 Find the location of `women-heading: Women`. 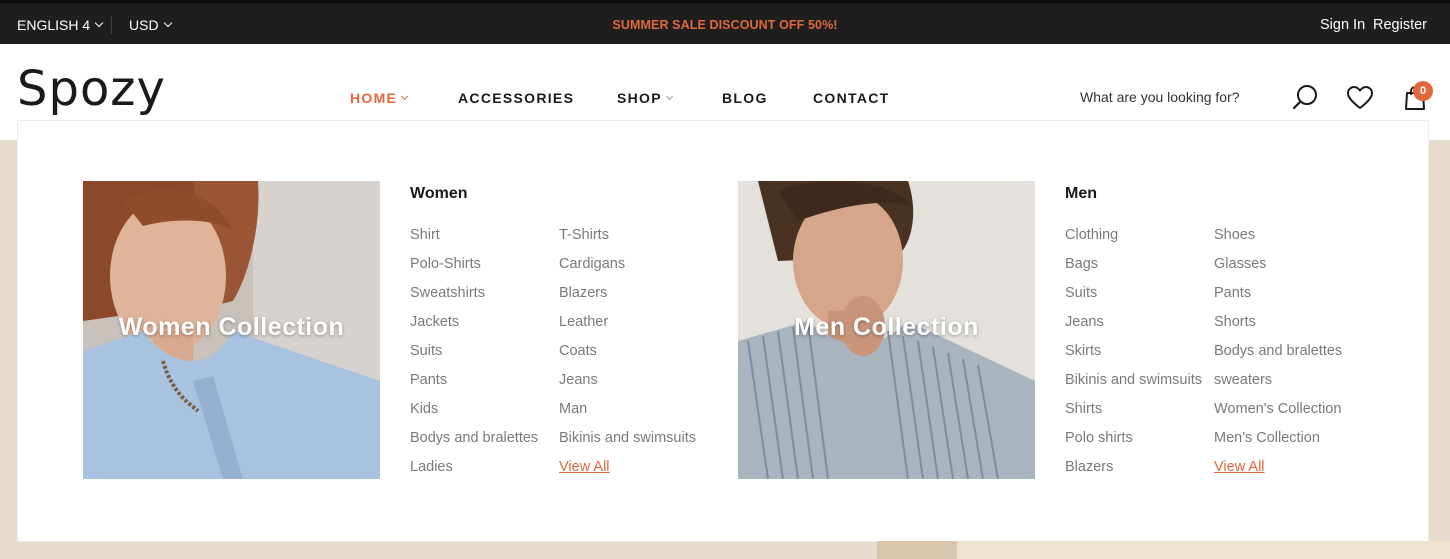

women-heading: Women is located at coordinates (439, 193).